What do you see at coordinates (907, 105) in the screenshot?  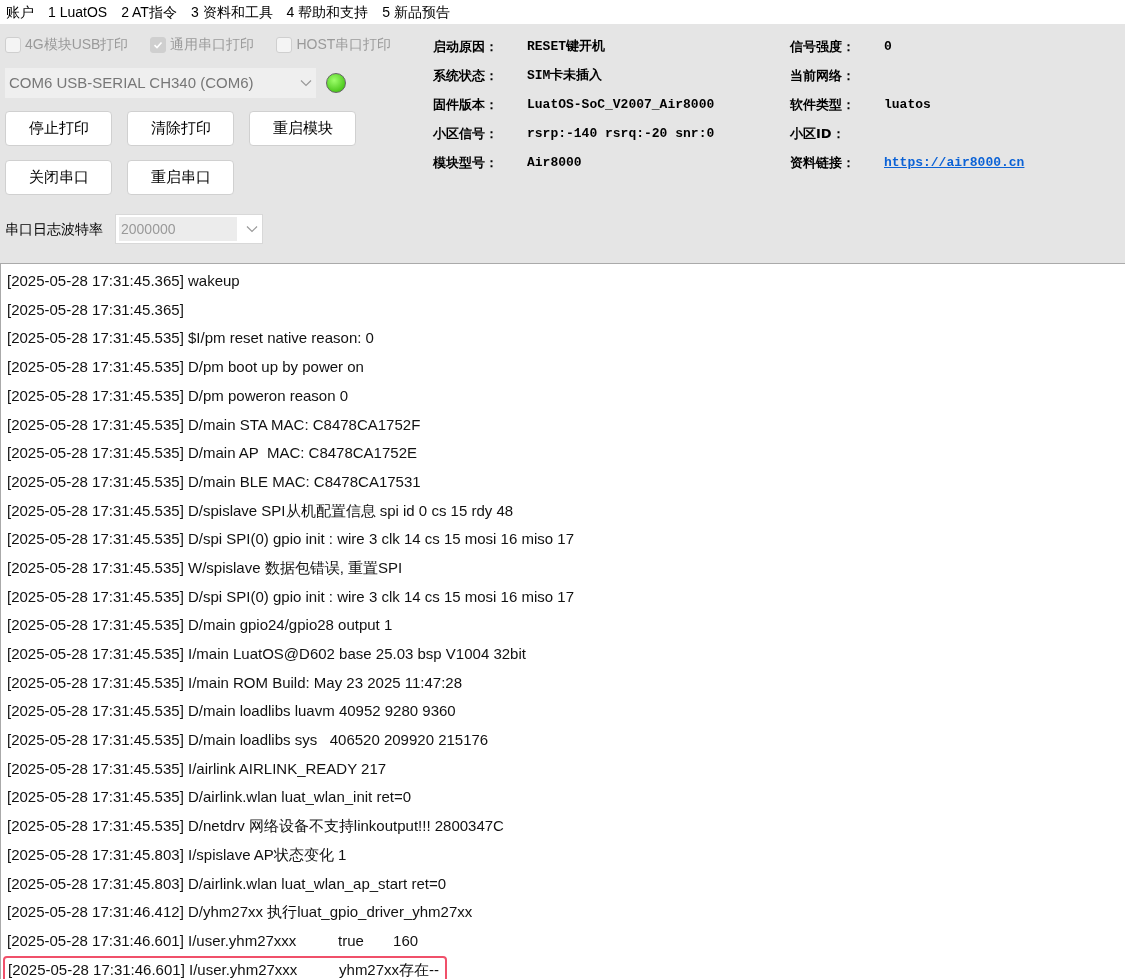 I see `info-value: luatos` at bounding box center [907, 105].